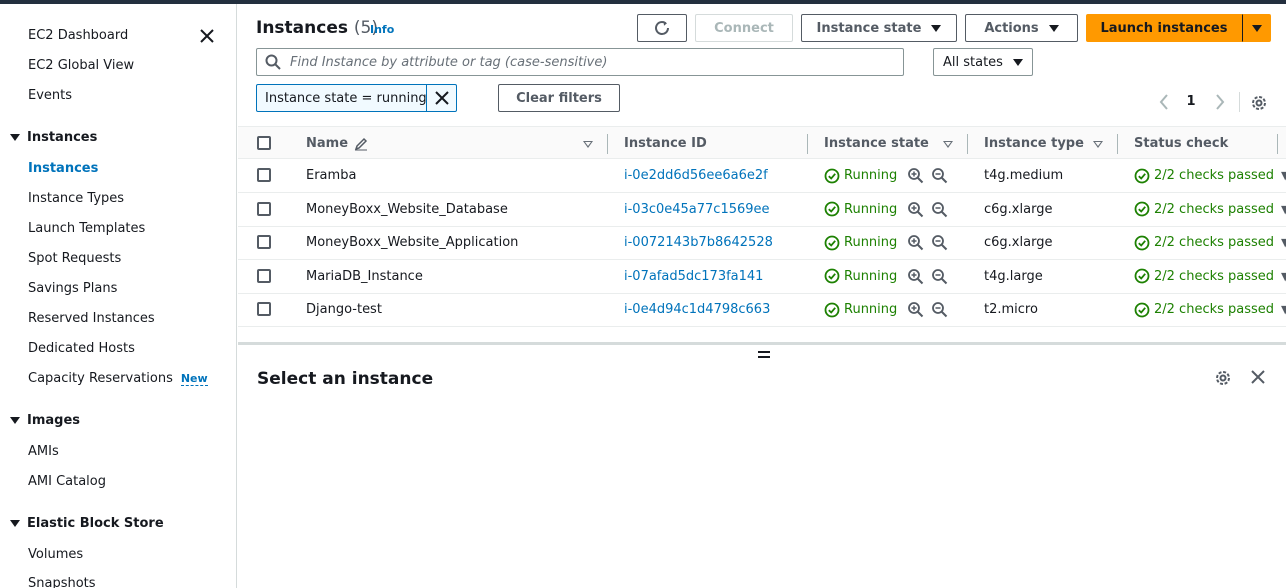 The image size is (1286, 588). Describe the element at coordinates (697, 309) in the screenshot. I see `instance-id-link: i-0e4d94c1d4798c663` at that location.